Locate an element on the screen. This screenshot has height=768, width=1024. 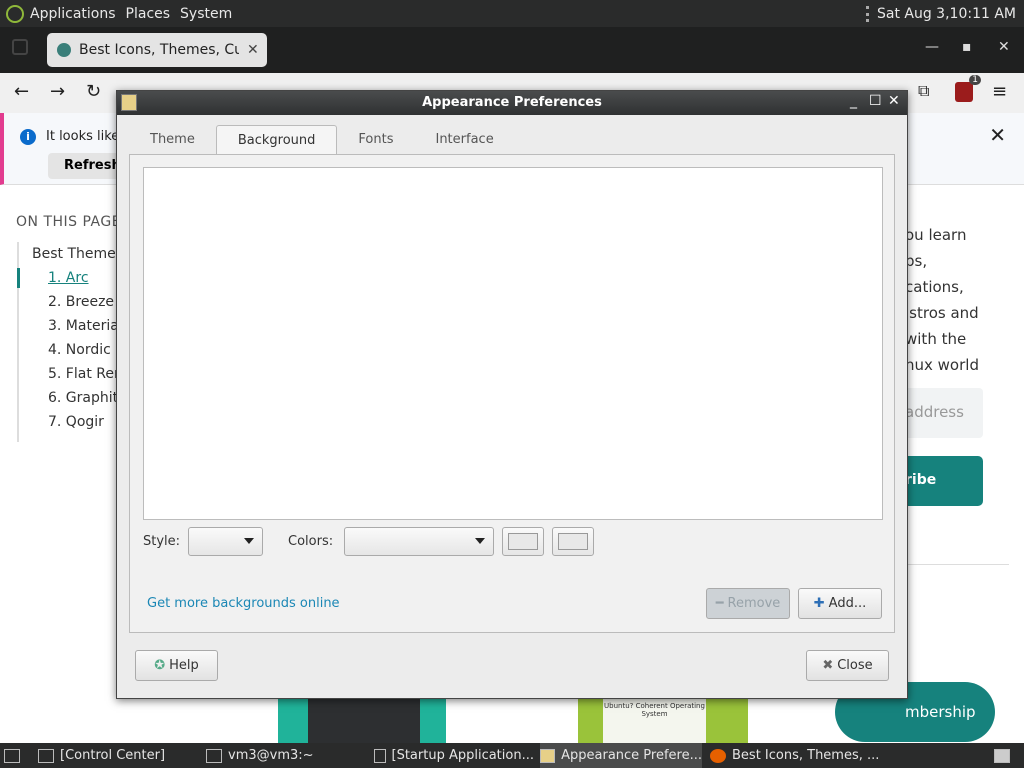
style-label: Style: is located at coordinates (162, 541).